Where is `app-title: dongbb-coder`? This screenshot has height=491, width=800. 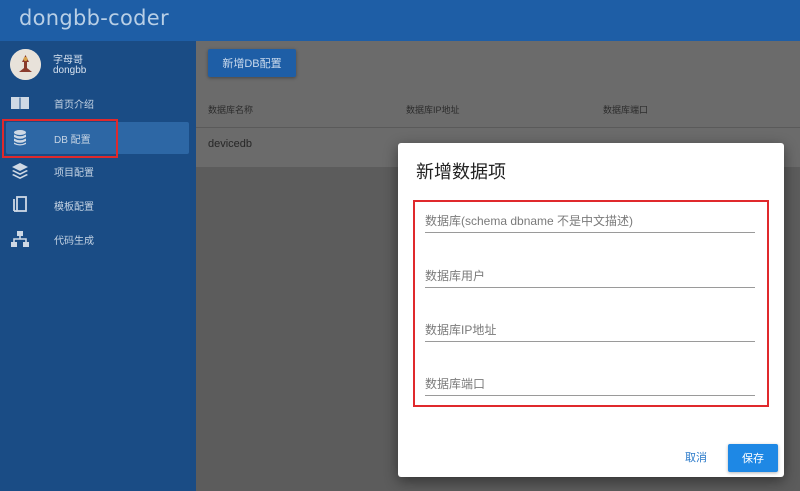 app-title: dongbb-coder is located at coordinates (94, 18).